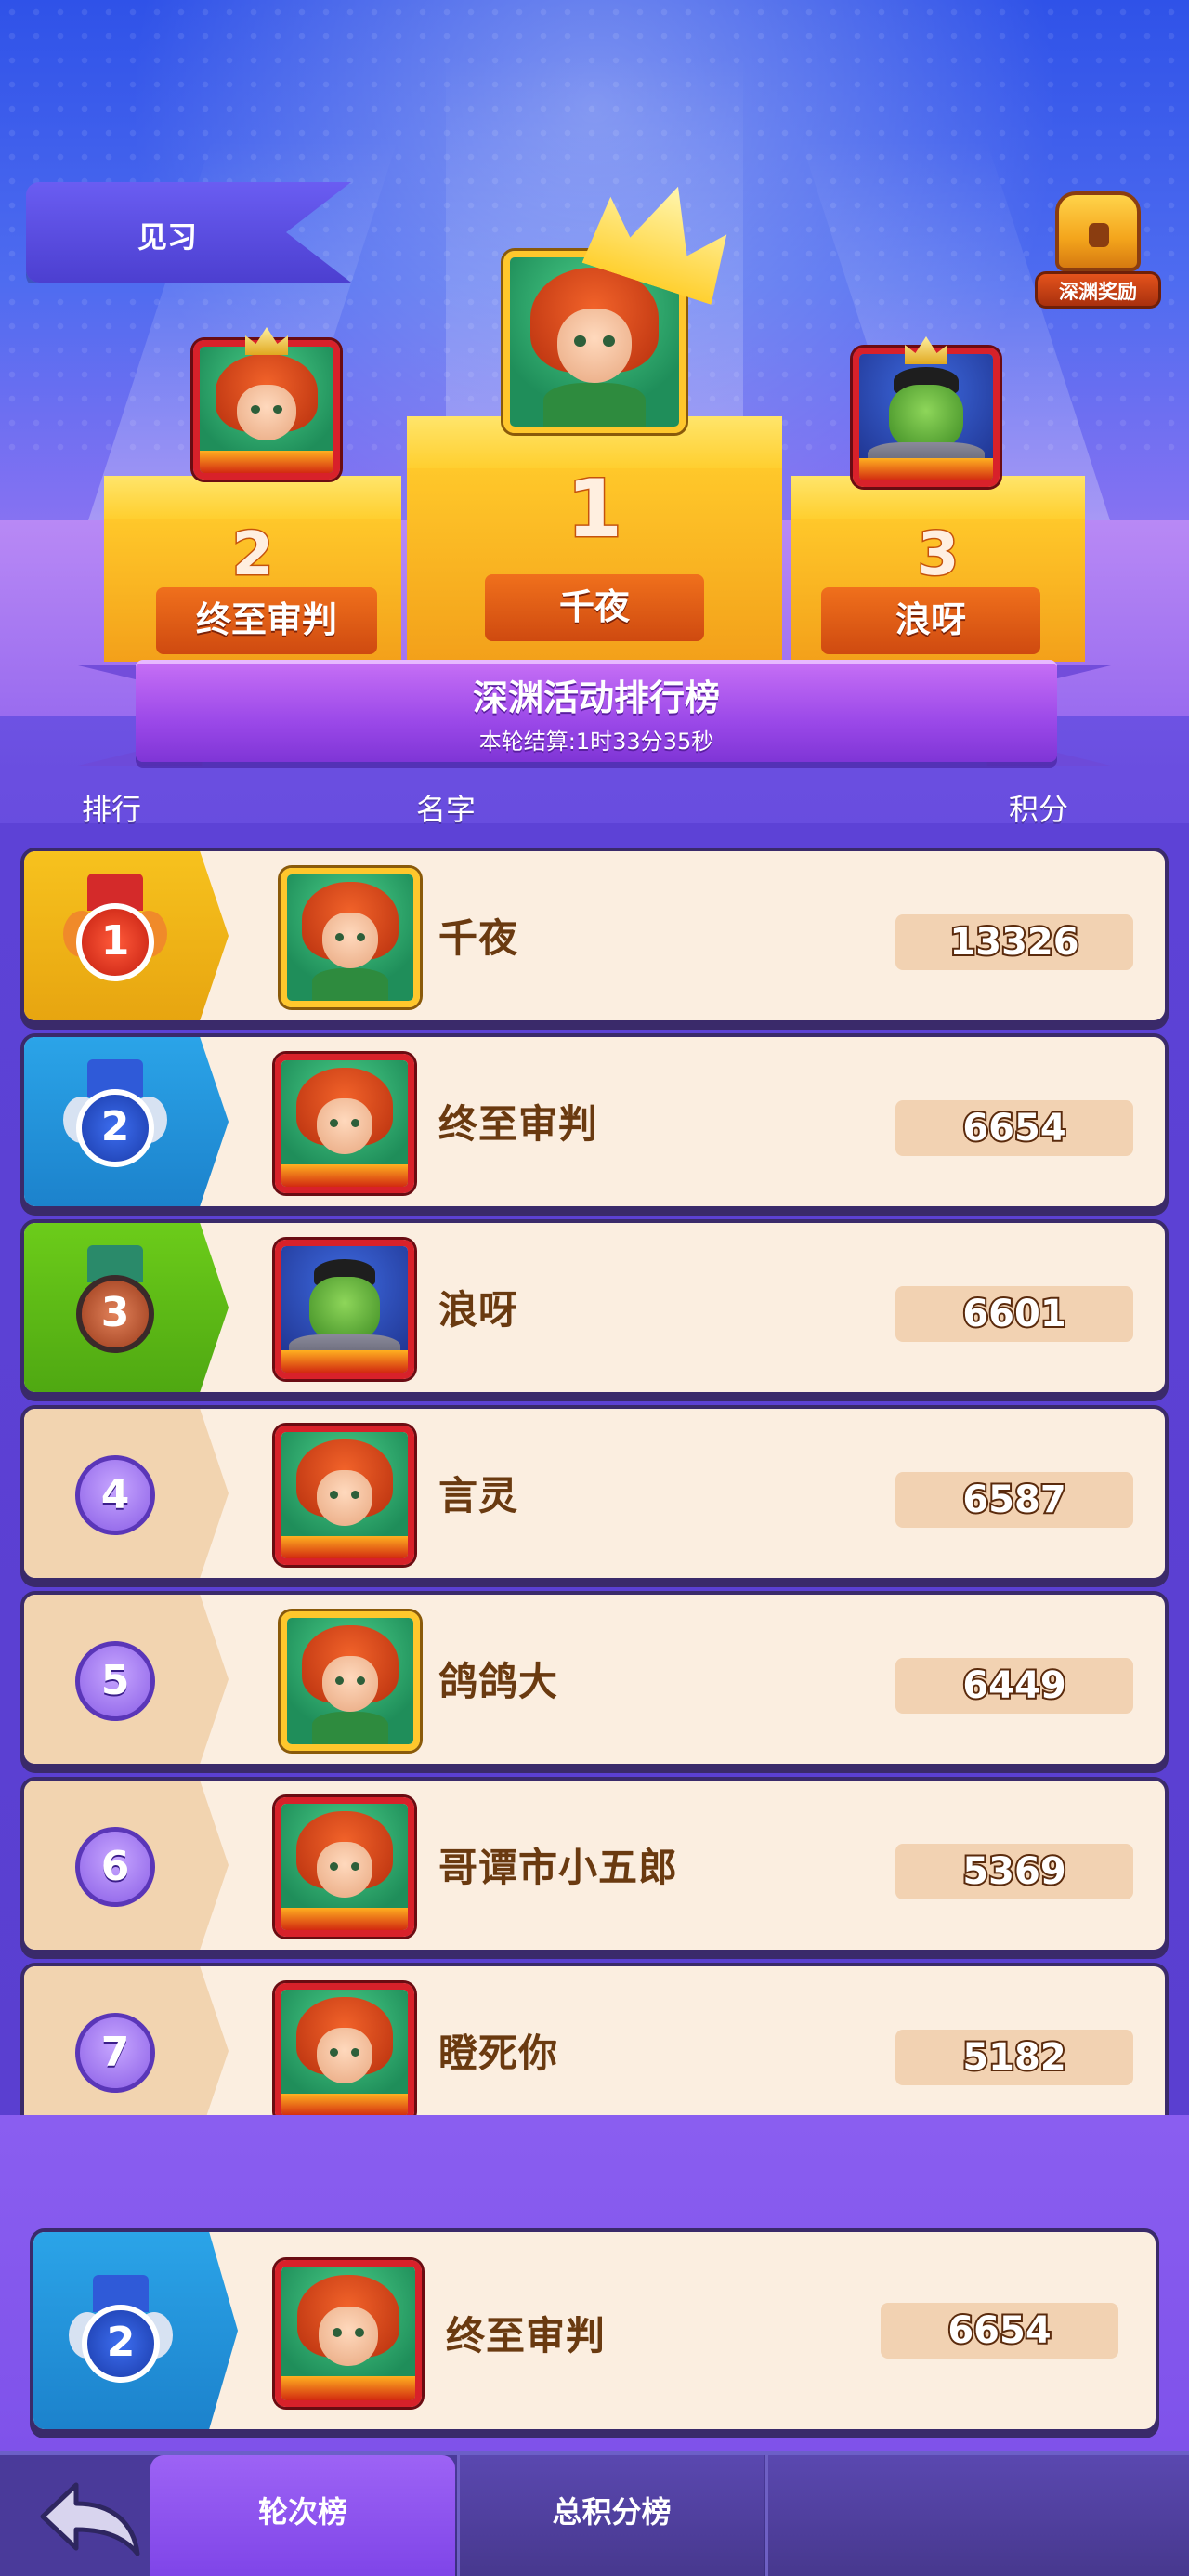 This screenshot has width=1189, height=2576. I want to click on rank-badge: 7, so click(115, 2053).